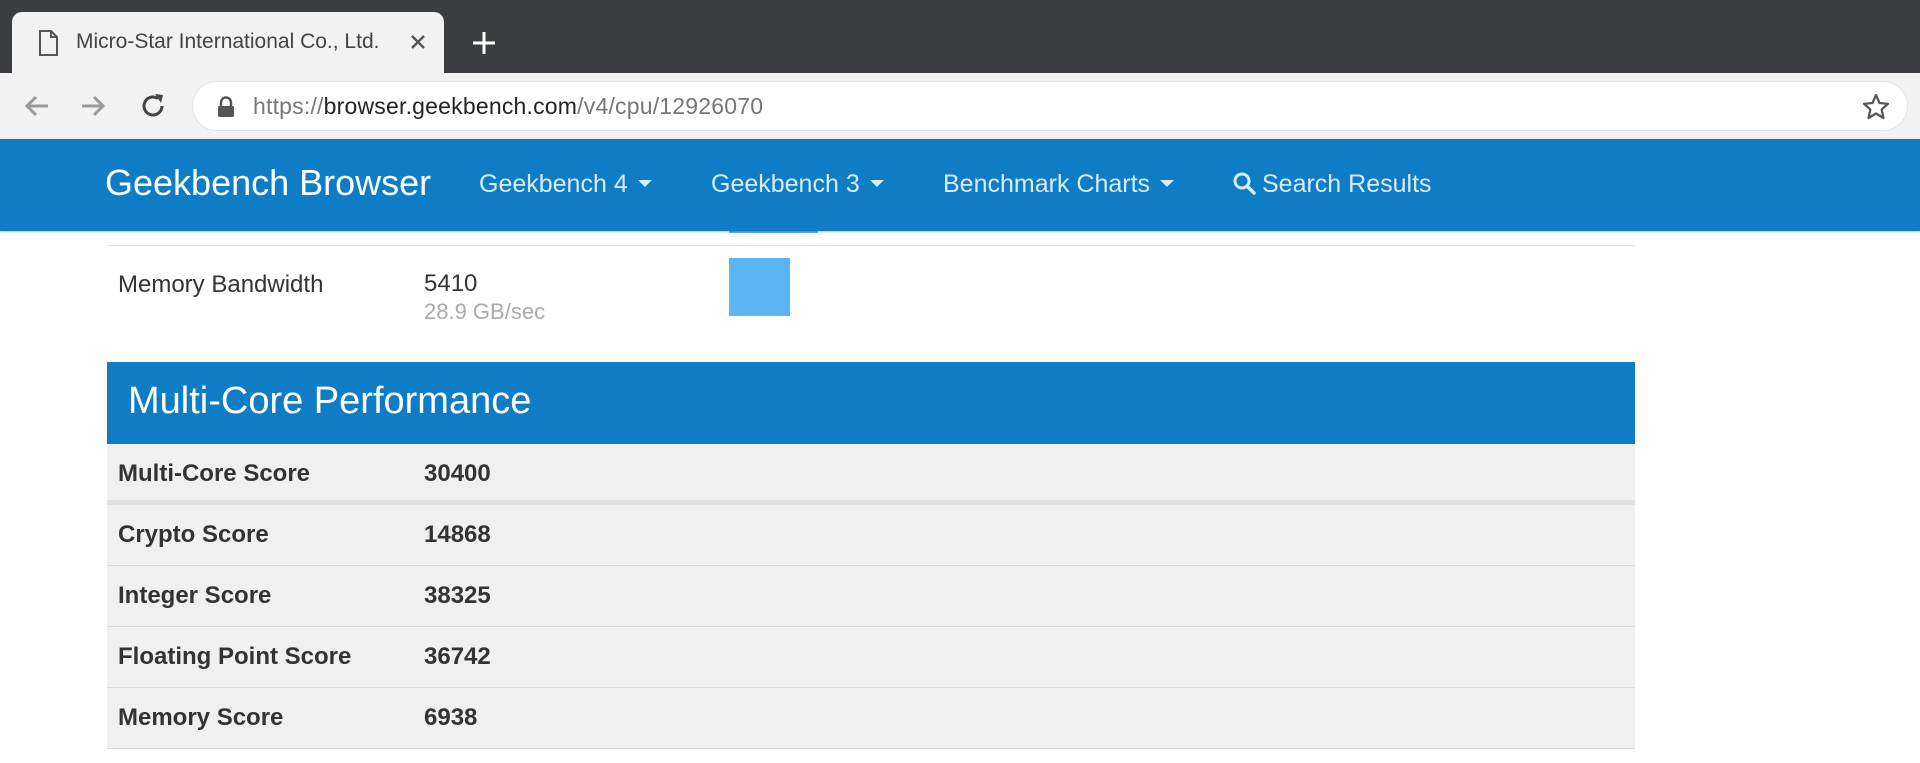 The width and height of the screenshot is (1920, 763). Describe the element at coordinates (871, 657) in the screenshot. I see `table-row: Floating Point Score 36742` at that location.